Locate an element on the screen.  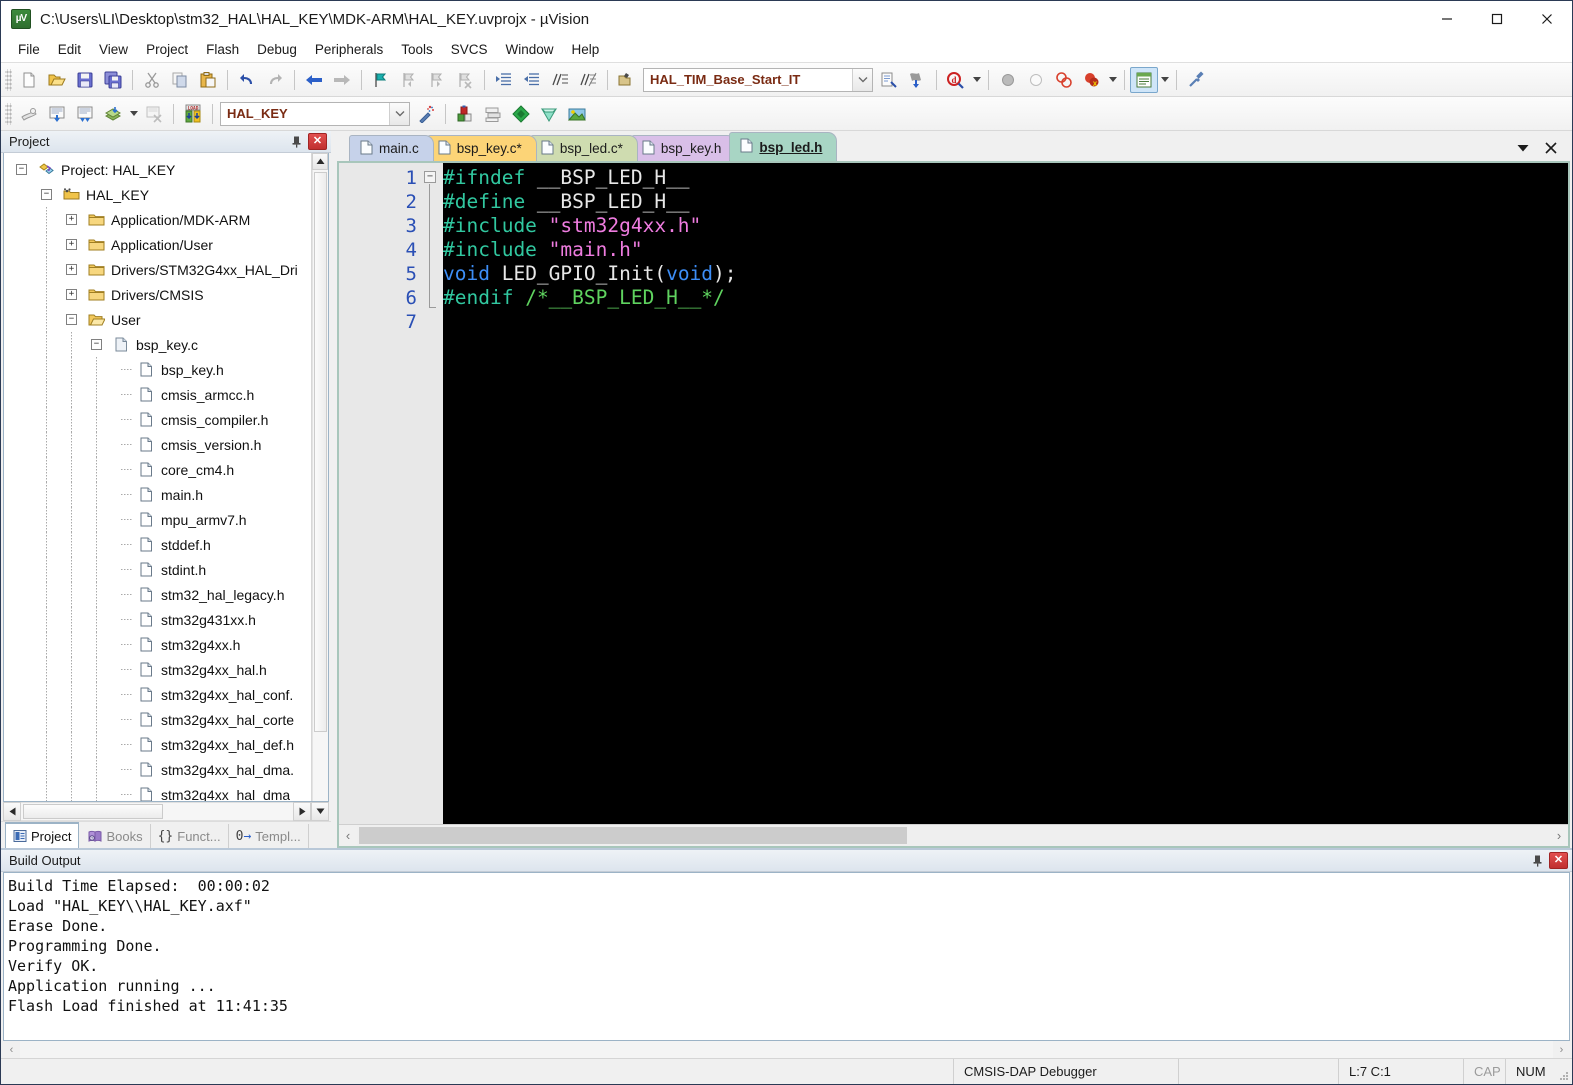
tree-item: stm32g4xx_hal_corte is located at coordinates (160, 719).